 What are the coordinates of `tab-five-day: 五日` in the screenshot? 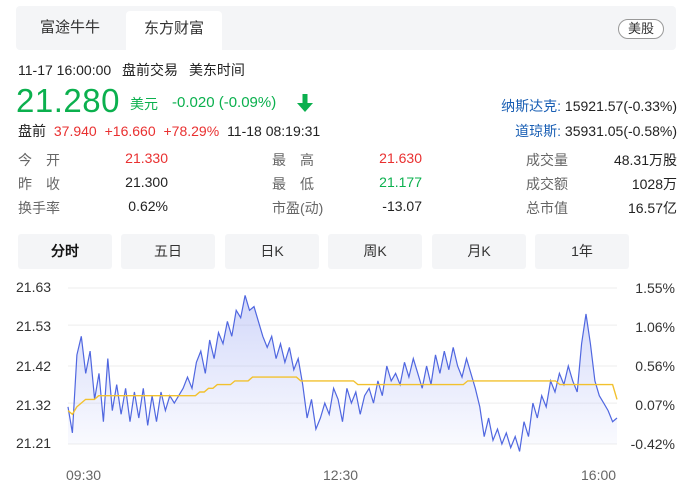 It's located at (168, 251).